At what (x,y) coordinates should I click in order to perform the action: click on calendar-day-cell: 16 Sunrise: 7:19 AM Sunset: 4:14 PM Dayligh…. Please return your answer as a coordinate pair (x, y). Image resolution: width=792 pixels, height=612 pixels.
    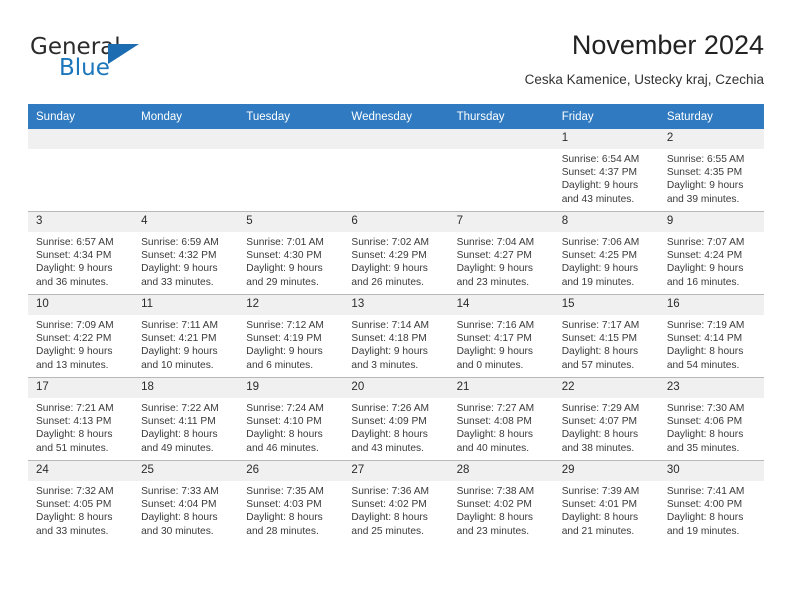
    Looking at the image, I should click on (711, 336).